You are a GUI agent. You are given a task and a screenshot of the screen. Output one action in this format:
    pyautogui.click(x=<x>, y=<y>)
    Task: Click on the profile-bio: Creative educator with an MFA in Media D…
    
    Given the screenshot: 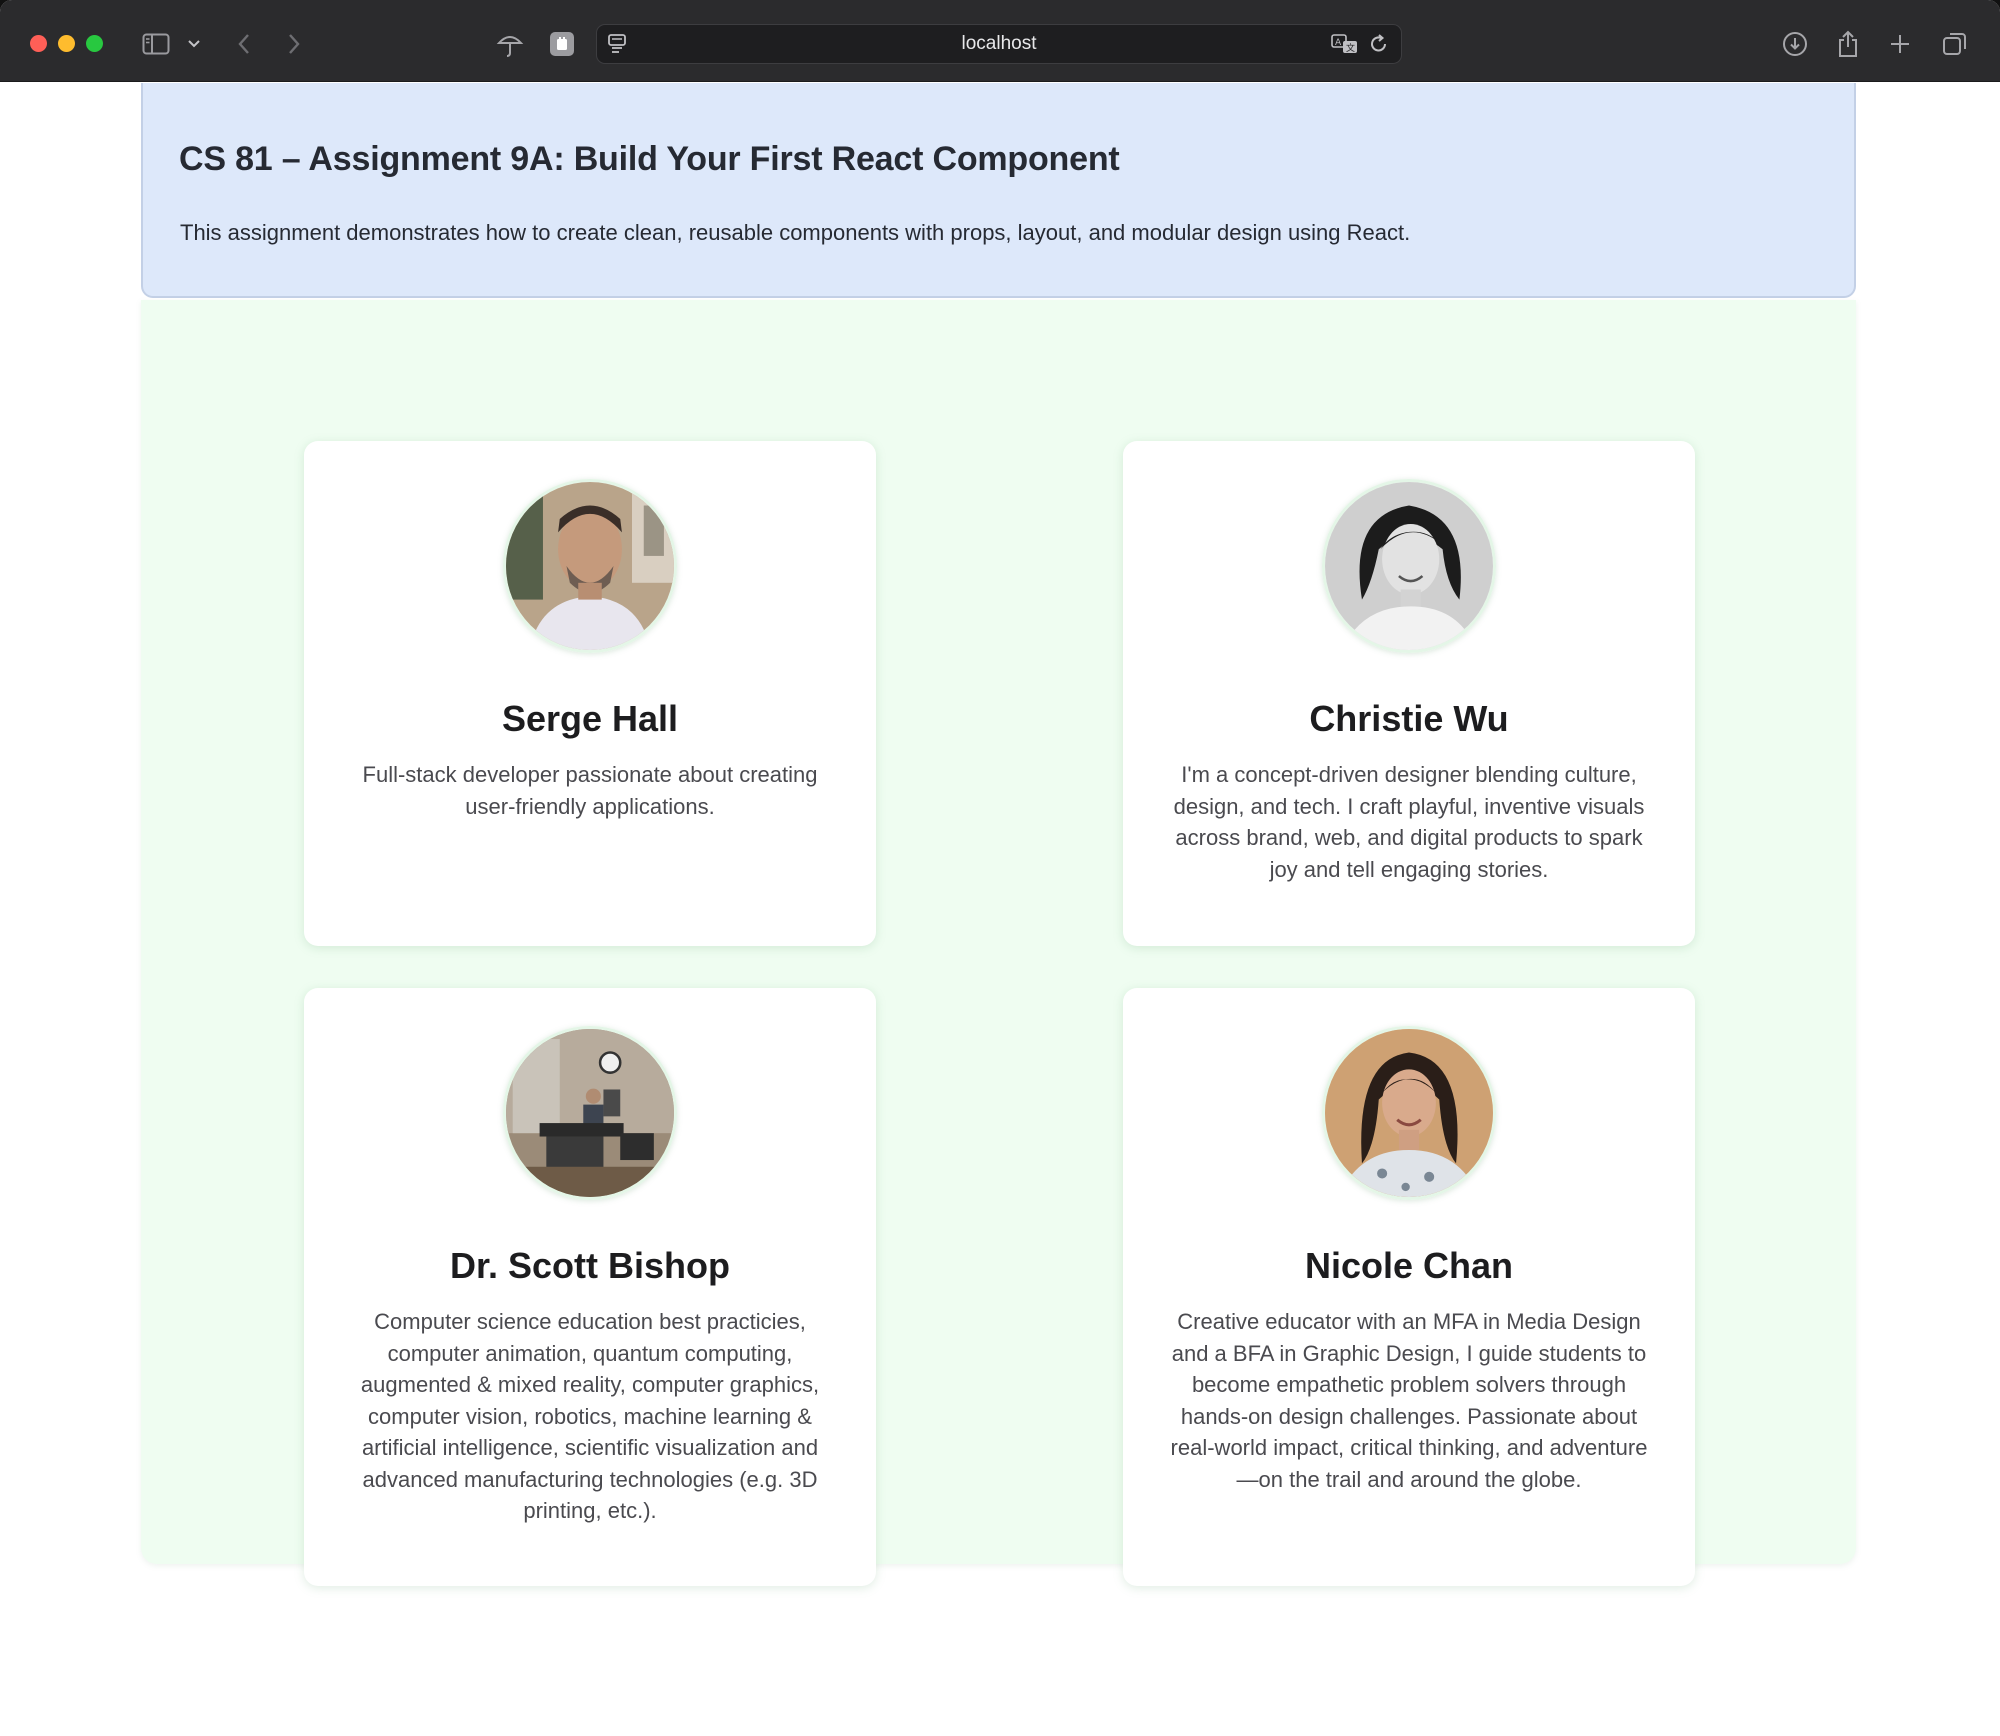 What is the action you would take?
    pyautogui.click(x=1409, y=1400)
    